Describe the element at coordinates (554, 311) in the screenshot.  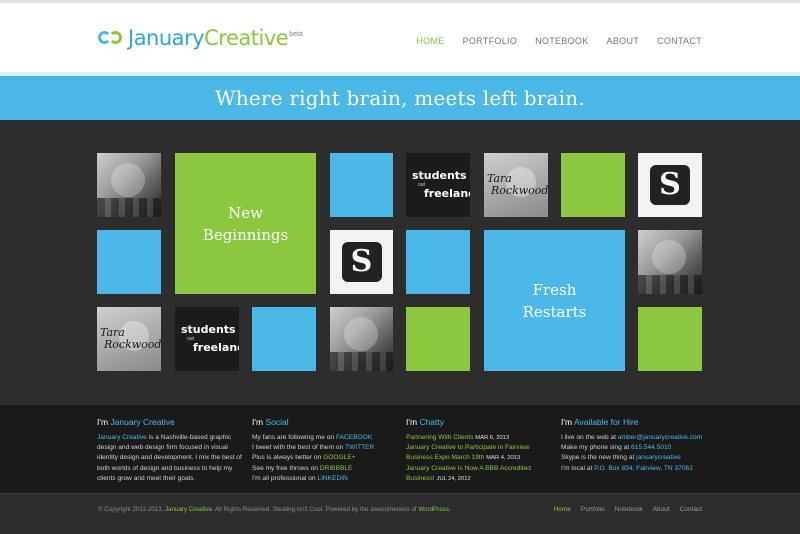
I see `tile-caption-line: Restarts` at that location.